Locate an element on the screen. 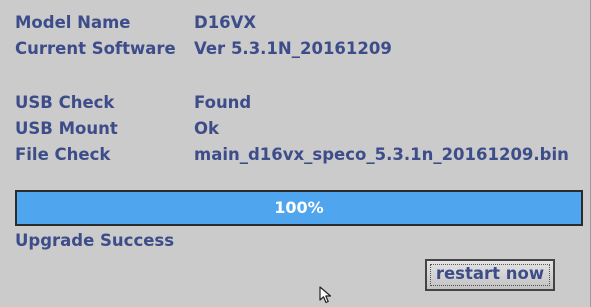 Image resolution: width=591 pixels, height=307 pixels. model-name-value: D16VX is located at coordinates (225, 22).